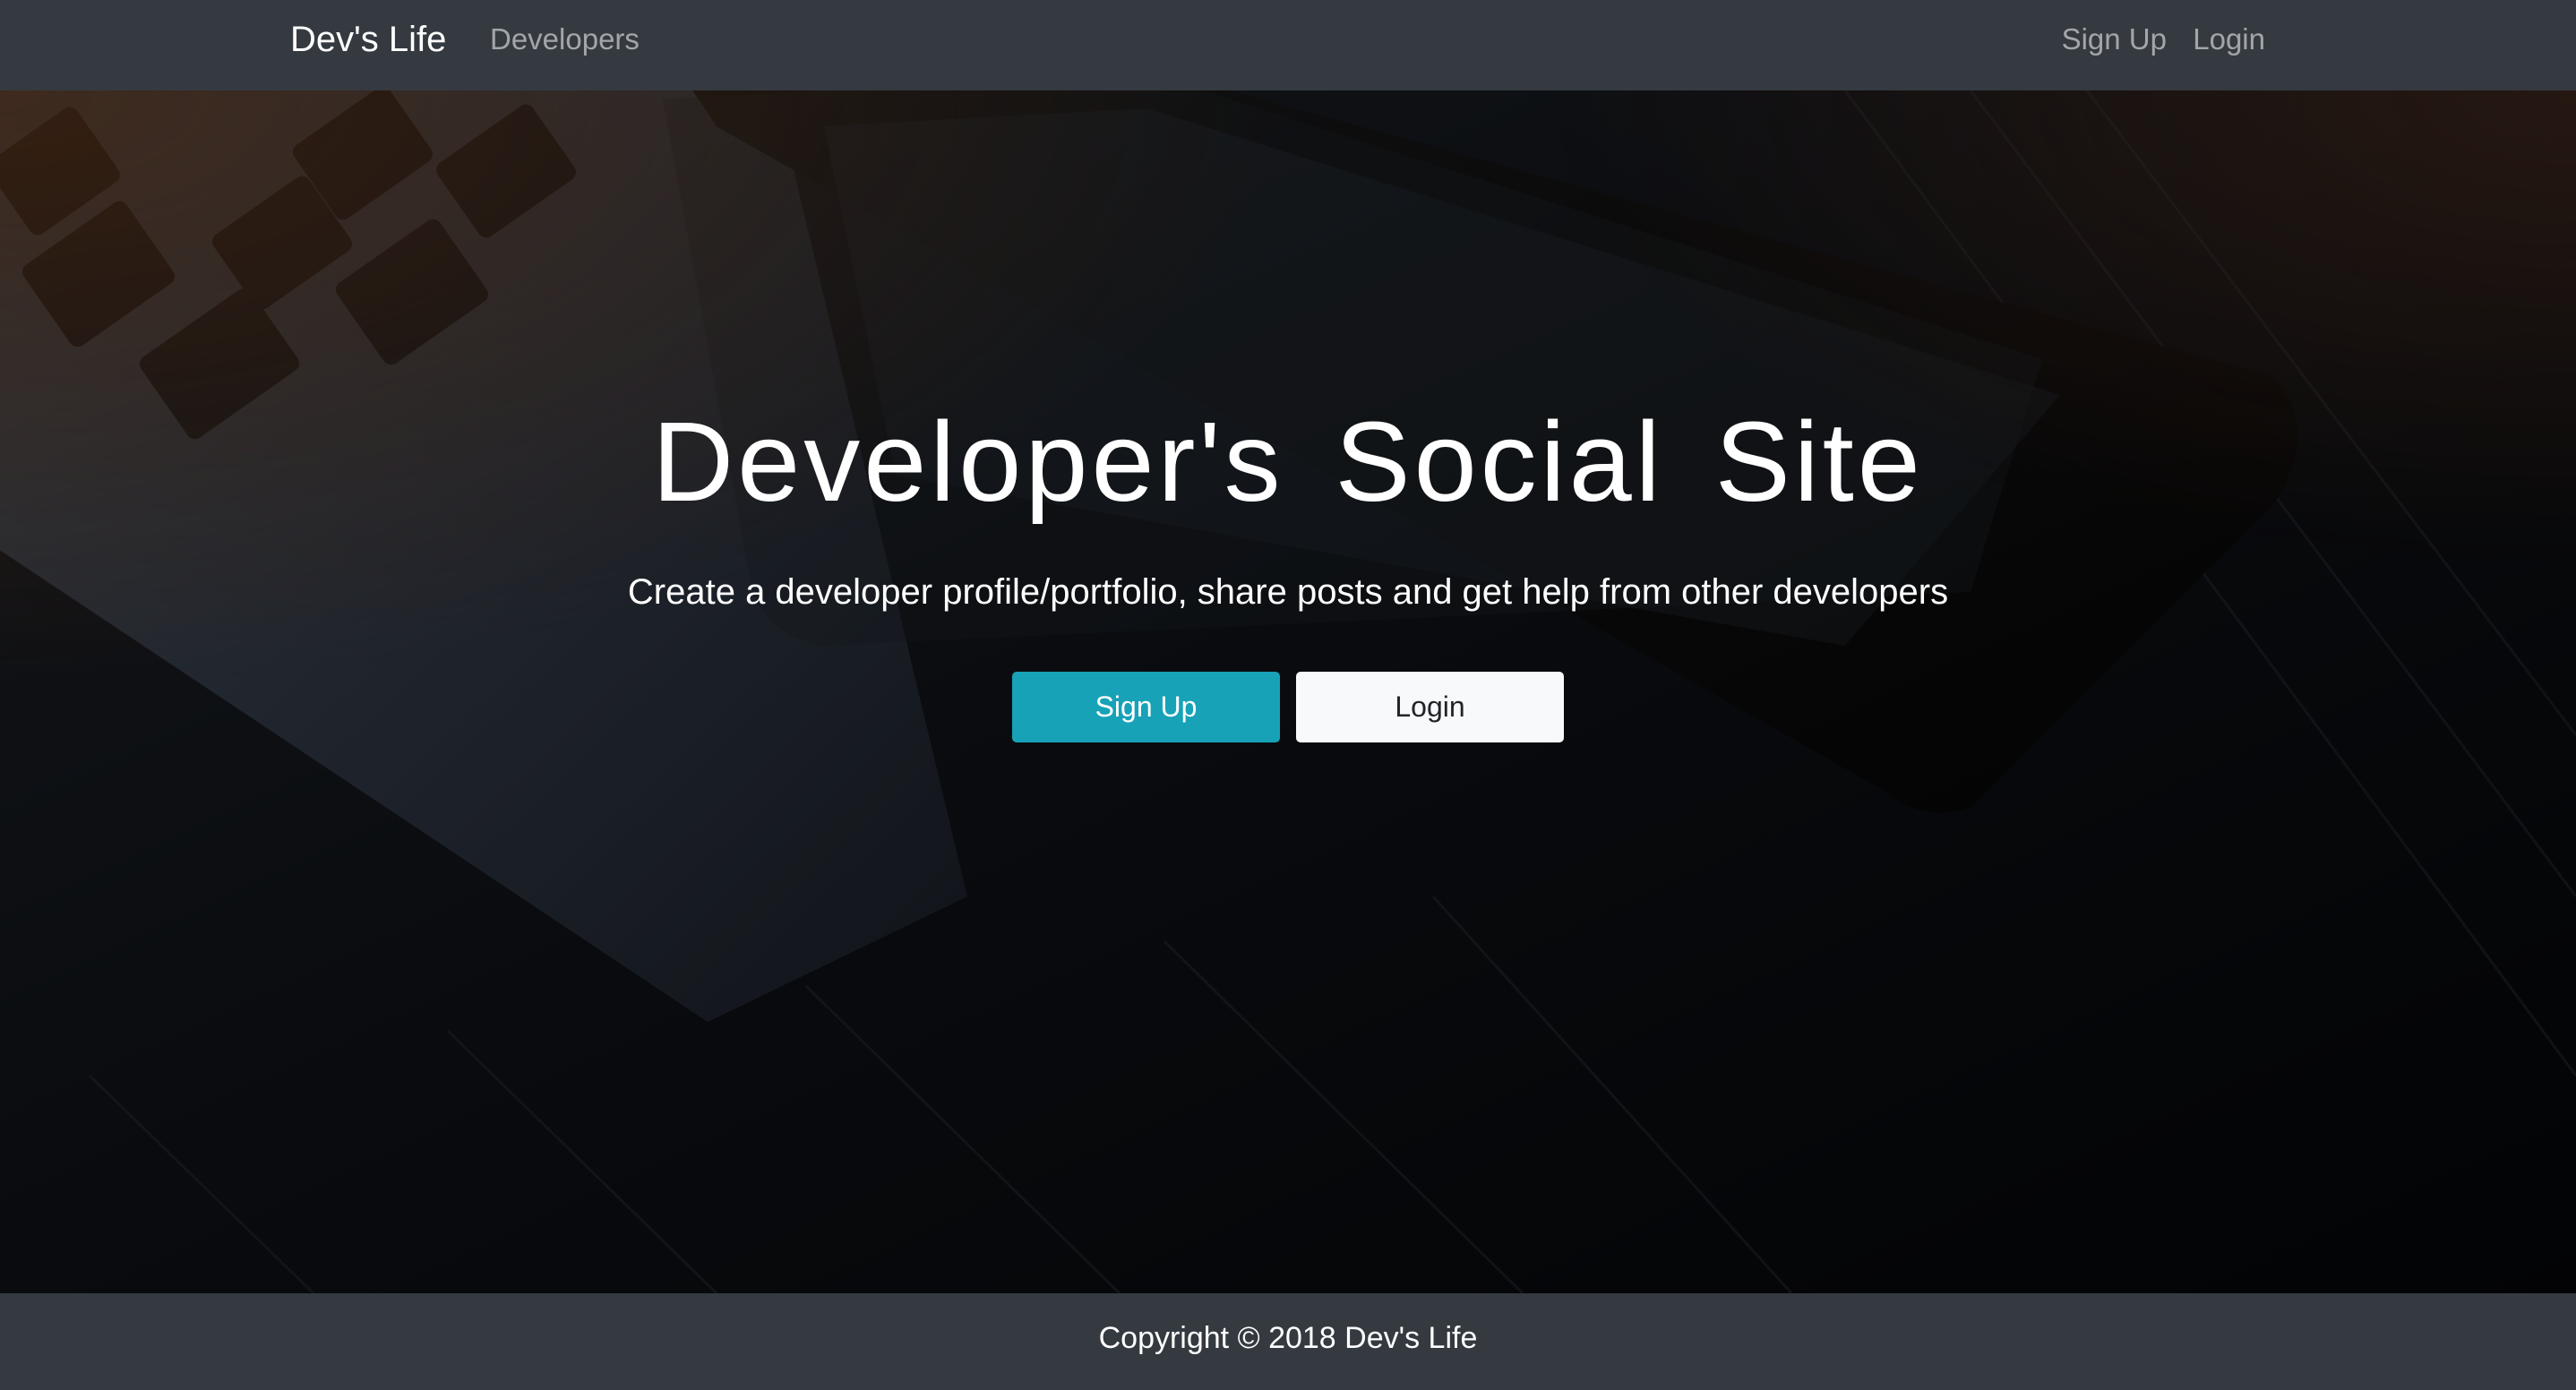 The width and height of the screenshot is (2576, 1390). Describe the element at coordinates (1430, 707) in the screenshot. I see `login-button: Login` at that location.